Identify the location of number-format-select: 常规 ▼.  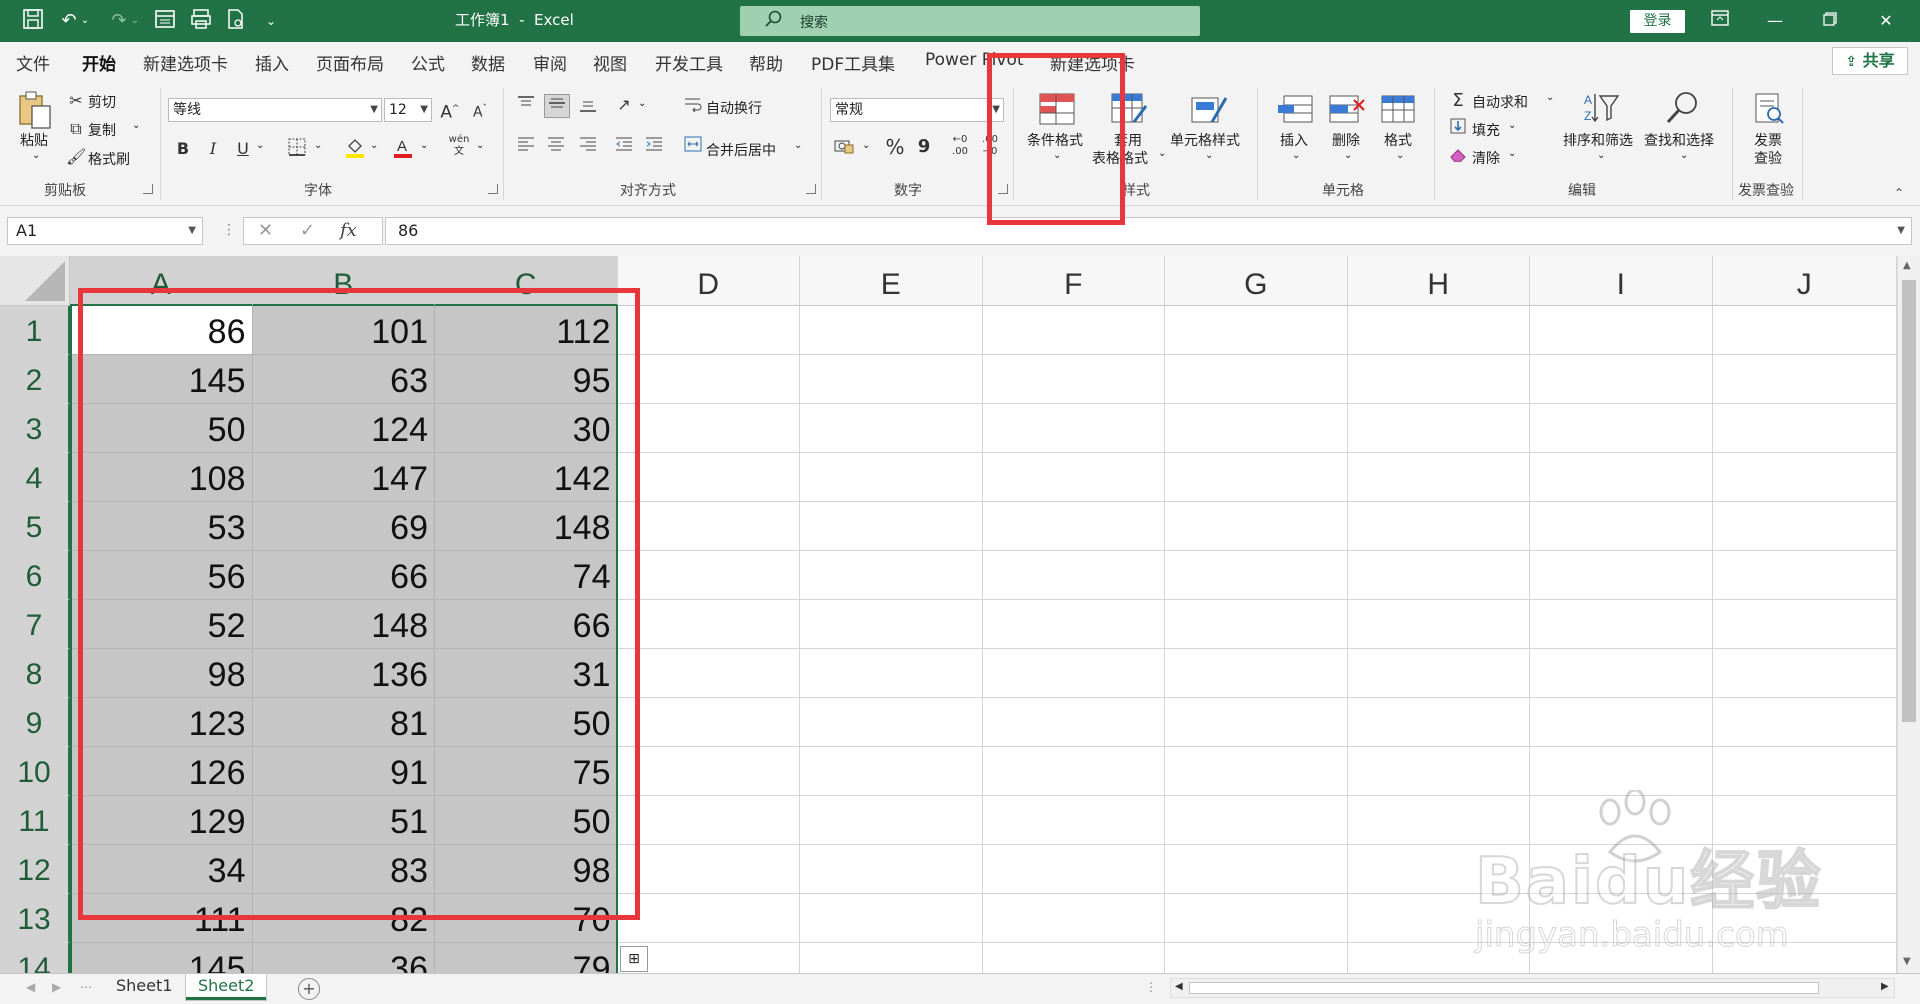
(917, 110).